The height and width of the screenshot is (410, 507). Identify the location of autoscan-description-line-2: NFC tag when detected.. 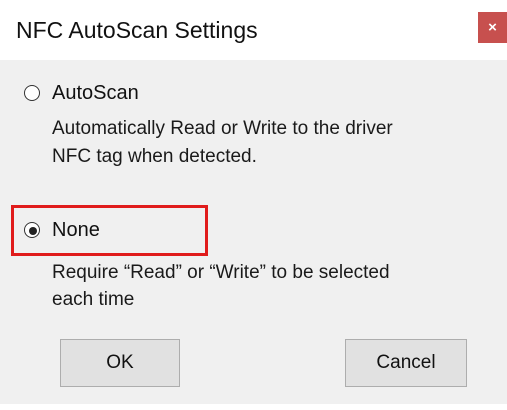
(154, 156).